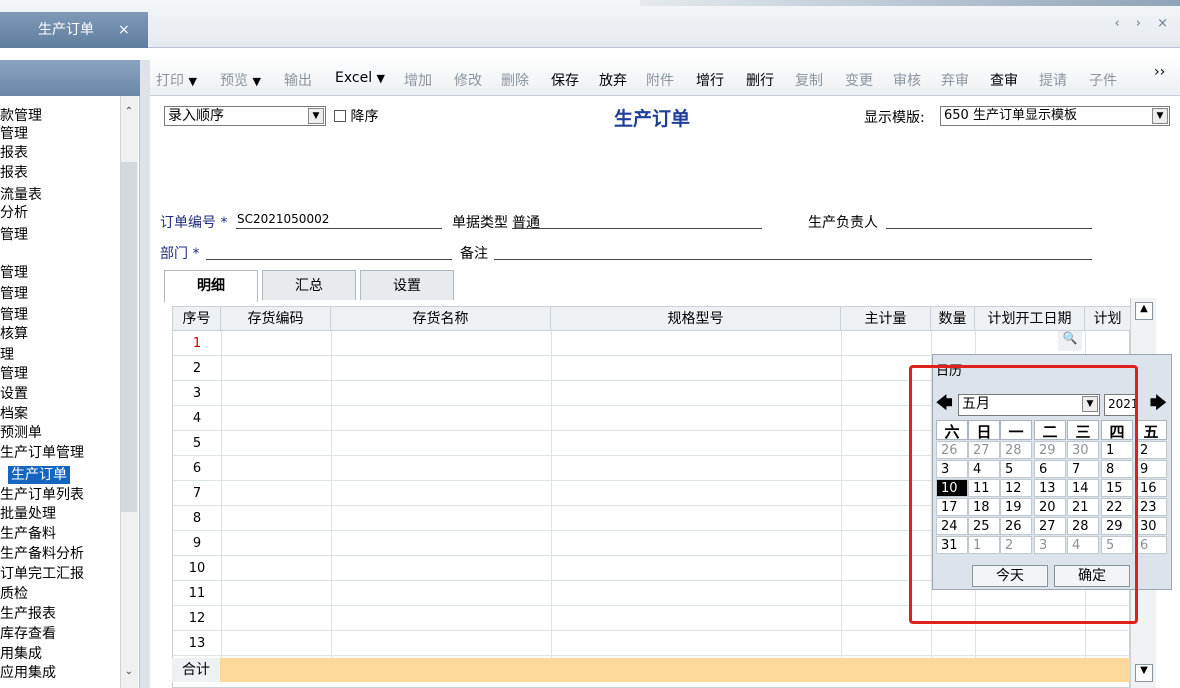 This screenshot has width=1180, height=688. Describe the element at coordinates (7, 355) in the screenshot. I see `tree-item: 理` at that location.